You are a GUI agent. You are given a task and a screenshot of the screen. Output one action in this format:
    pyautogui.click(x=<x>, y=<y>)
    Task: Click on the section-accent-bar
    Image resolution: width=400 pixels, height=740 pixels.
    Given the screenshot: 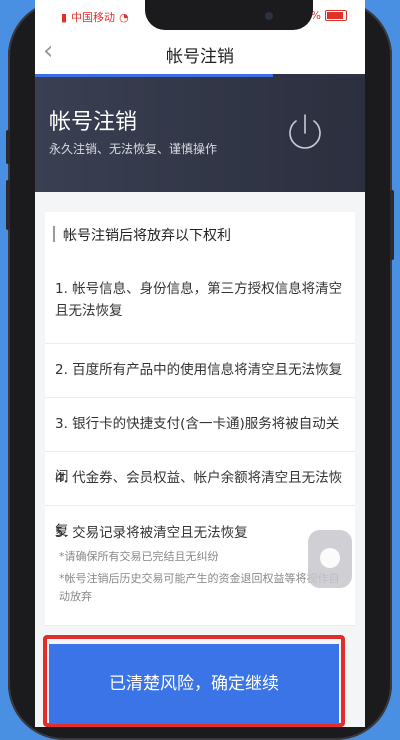 What is the action you would take?
    pyautogui.click(x=54, y=234)
    